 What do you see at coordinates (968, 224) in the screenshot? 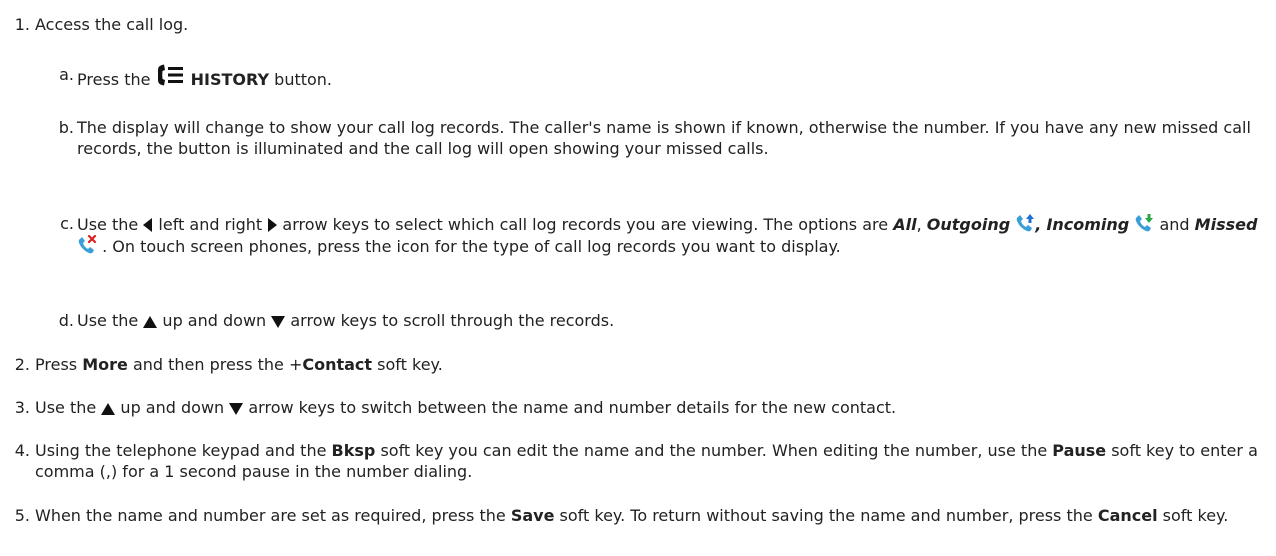
I see `option-outgoing: Outgoing` at bounding box center [968, 224].